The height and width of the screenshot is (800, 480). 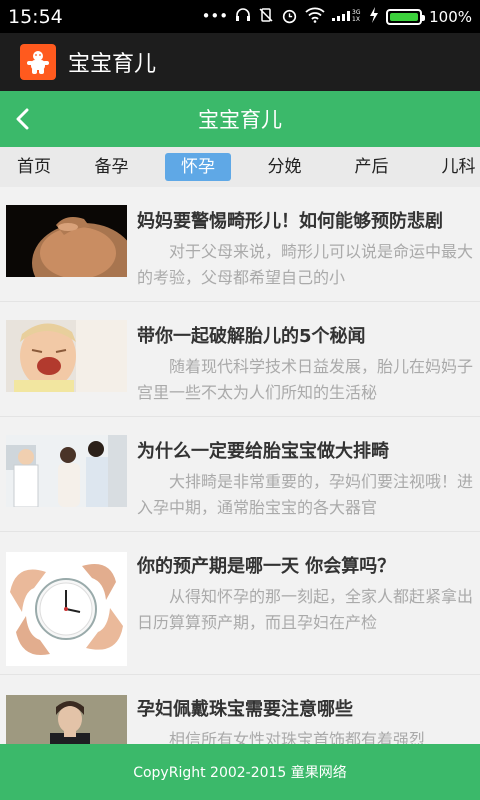 I want to click on tab-home: 首页, so click(x=34, y=167).